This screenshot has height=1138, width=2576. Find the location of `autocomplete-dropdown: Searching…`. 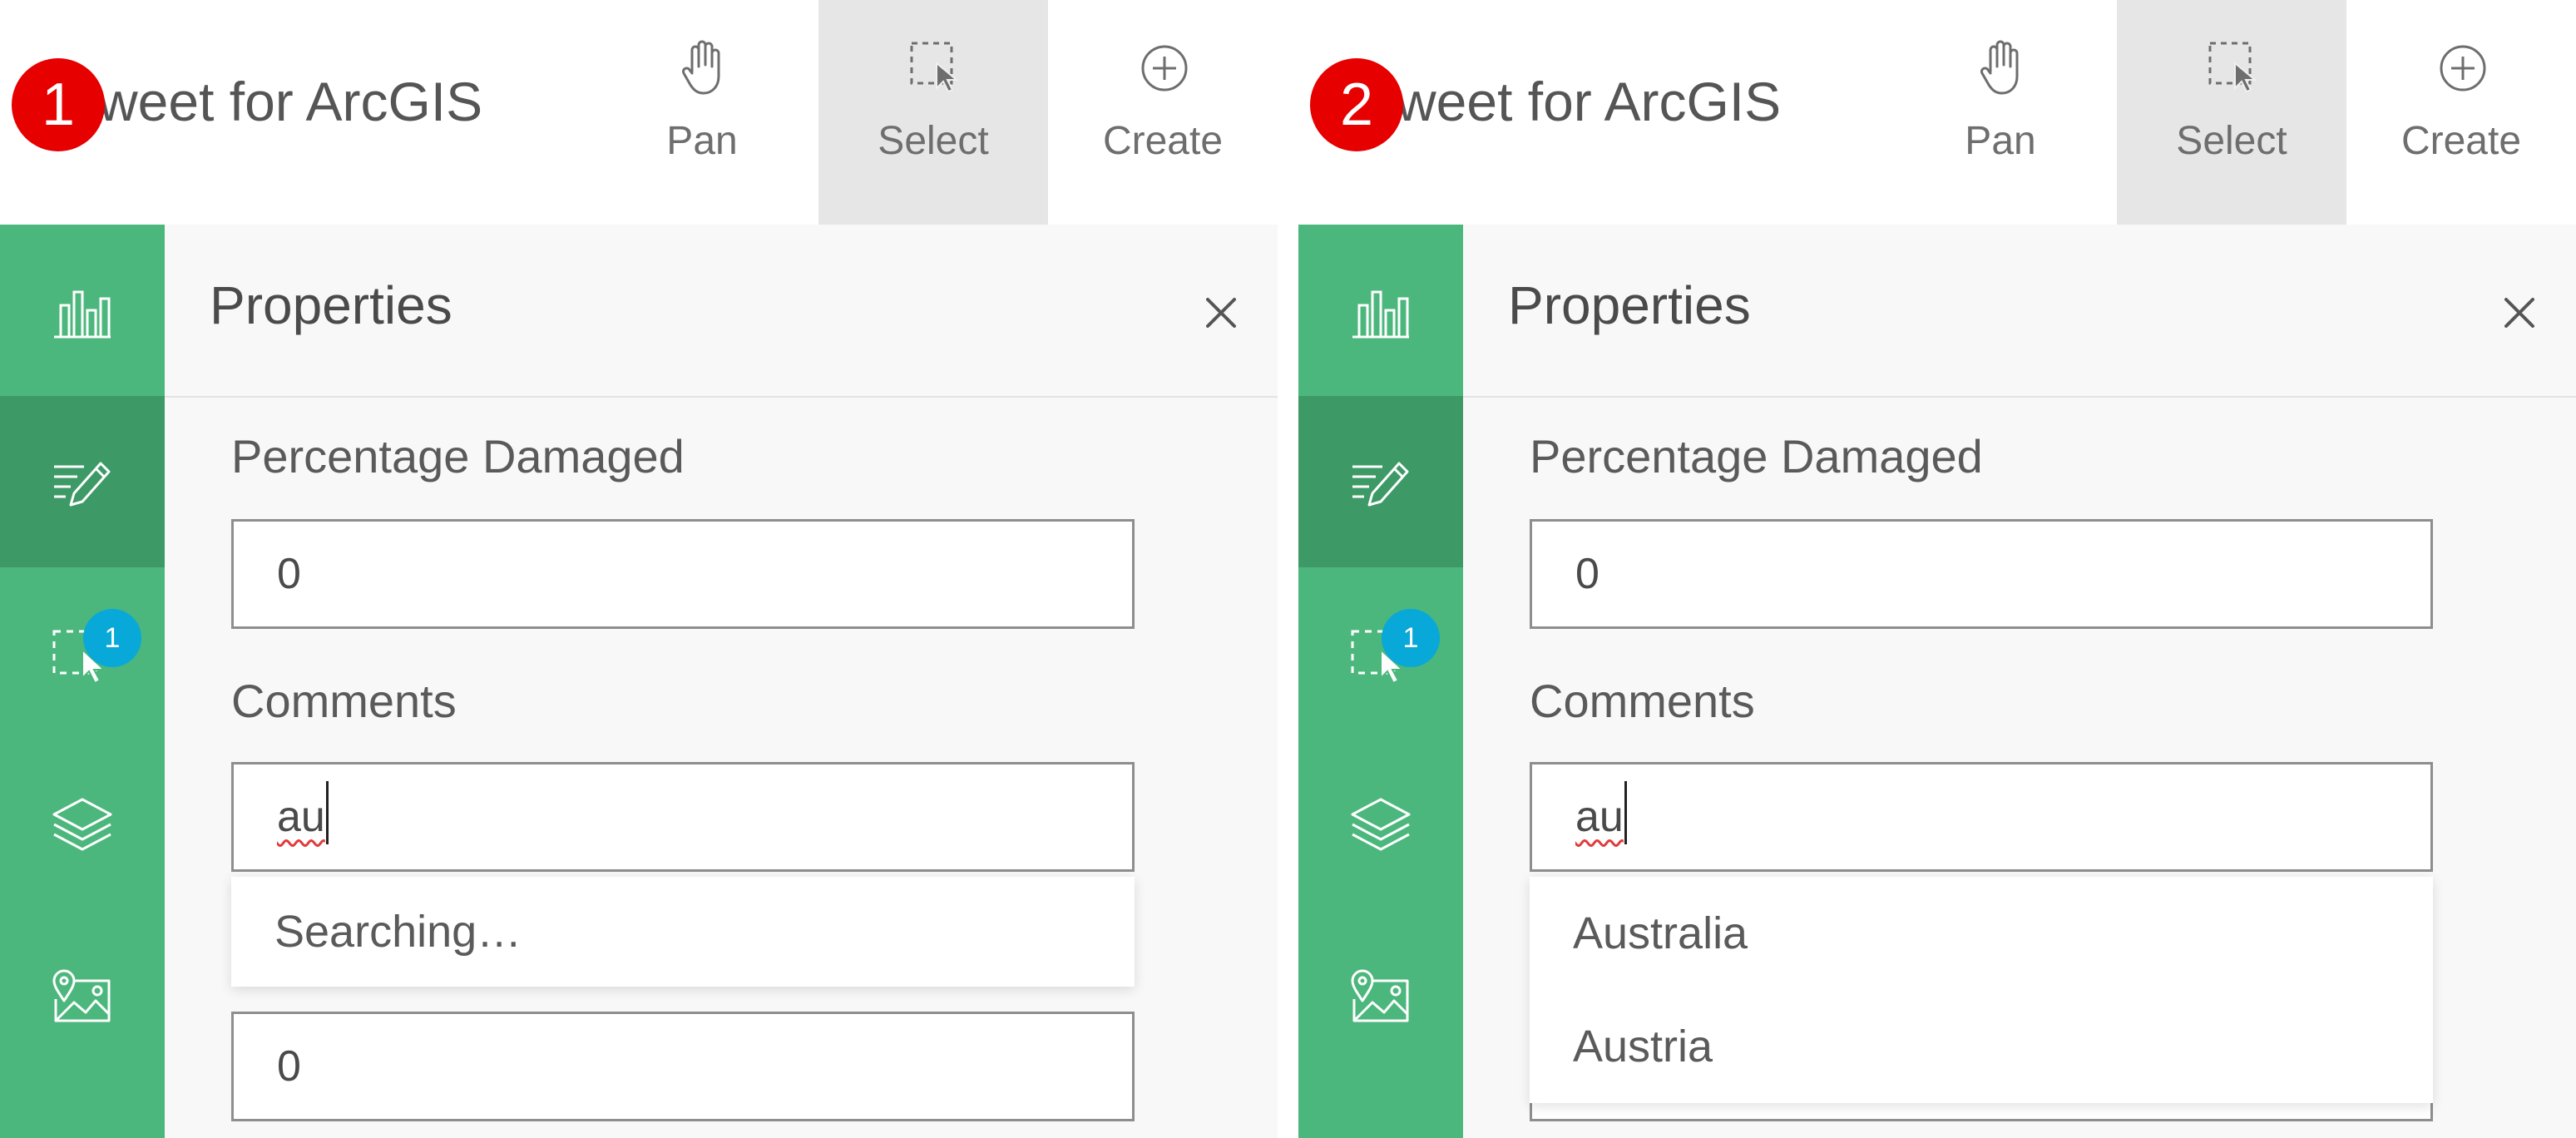

autocomplete-dropdown: Searching… is located at coordinates (683, 932).